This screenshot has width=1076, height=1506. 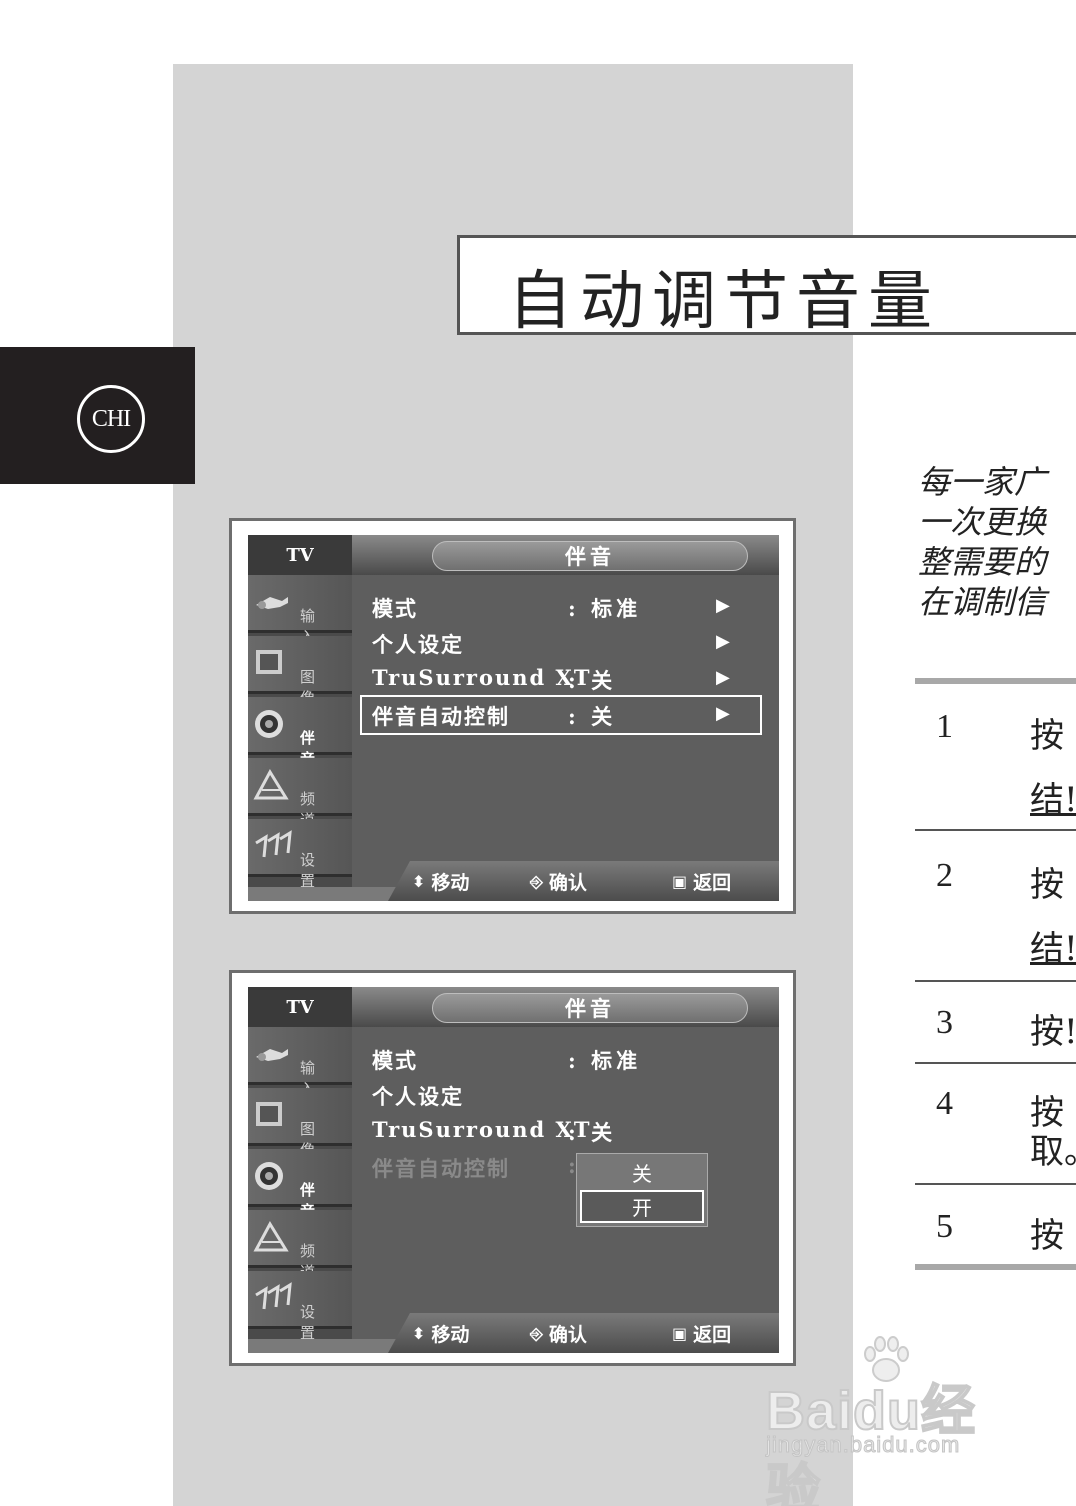 What do you see at coordinates (395, 608) in the screenshot?
I see `row-label: 模式` at bounding box center [395, 608].